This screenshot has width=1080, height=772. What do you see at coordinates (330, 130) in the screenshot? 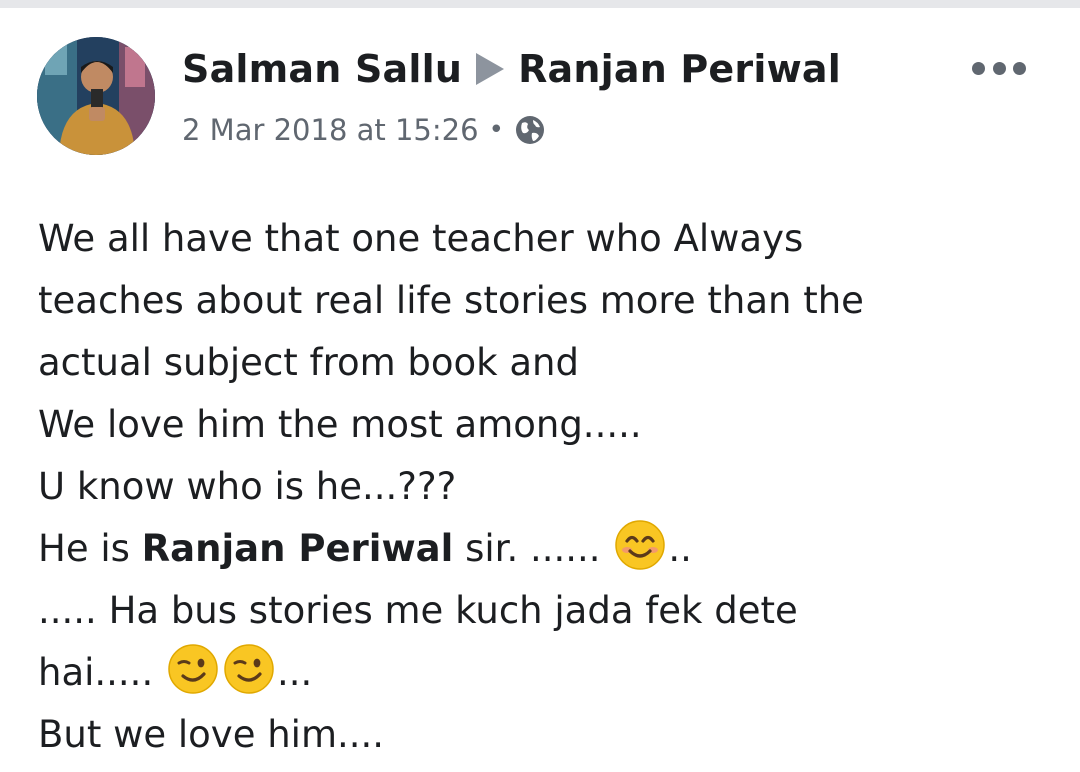
I see `post-timestamp: 2 Mar 2018 at 15:26` at bounding box center [330, 130].